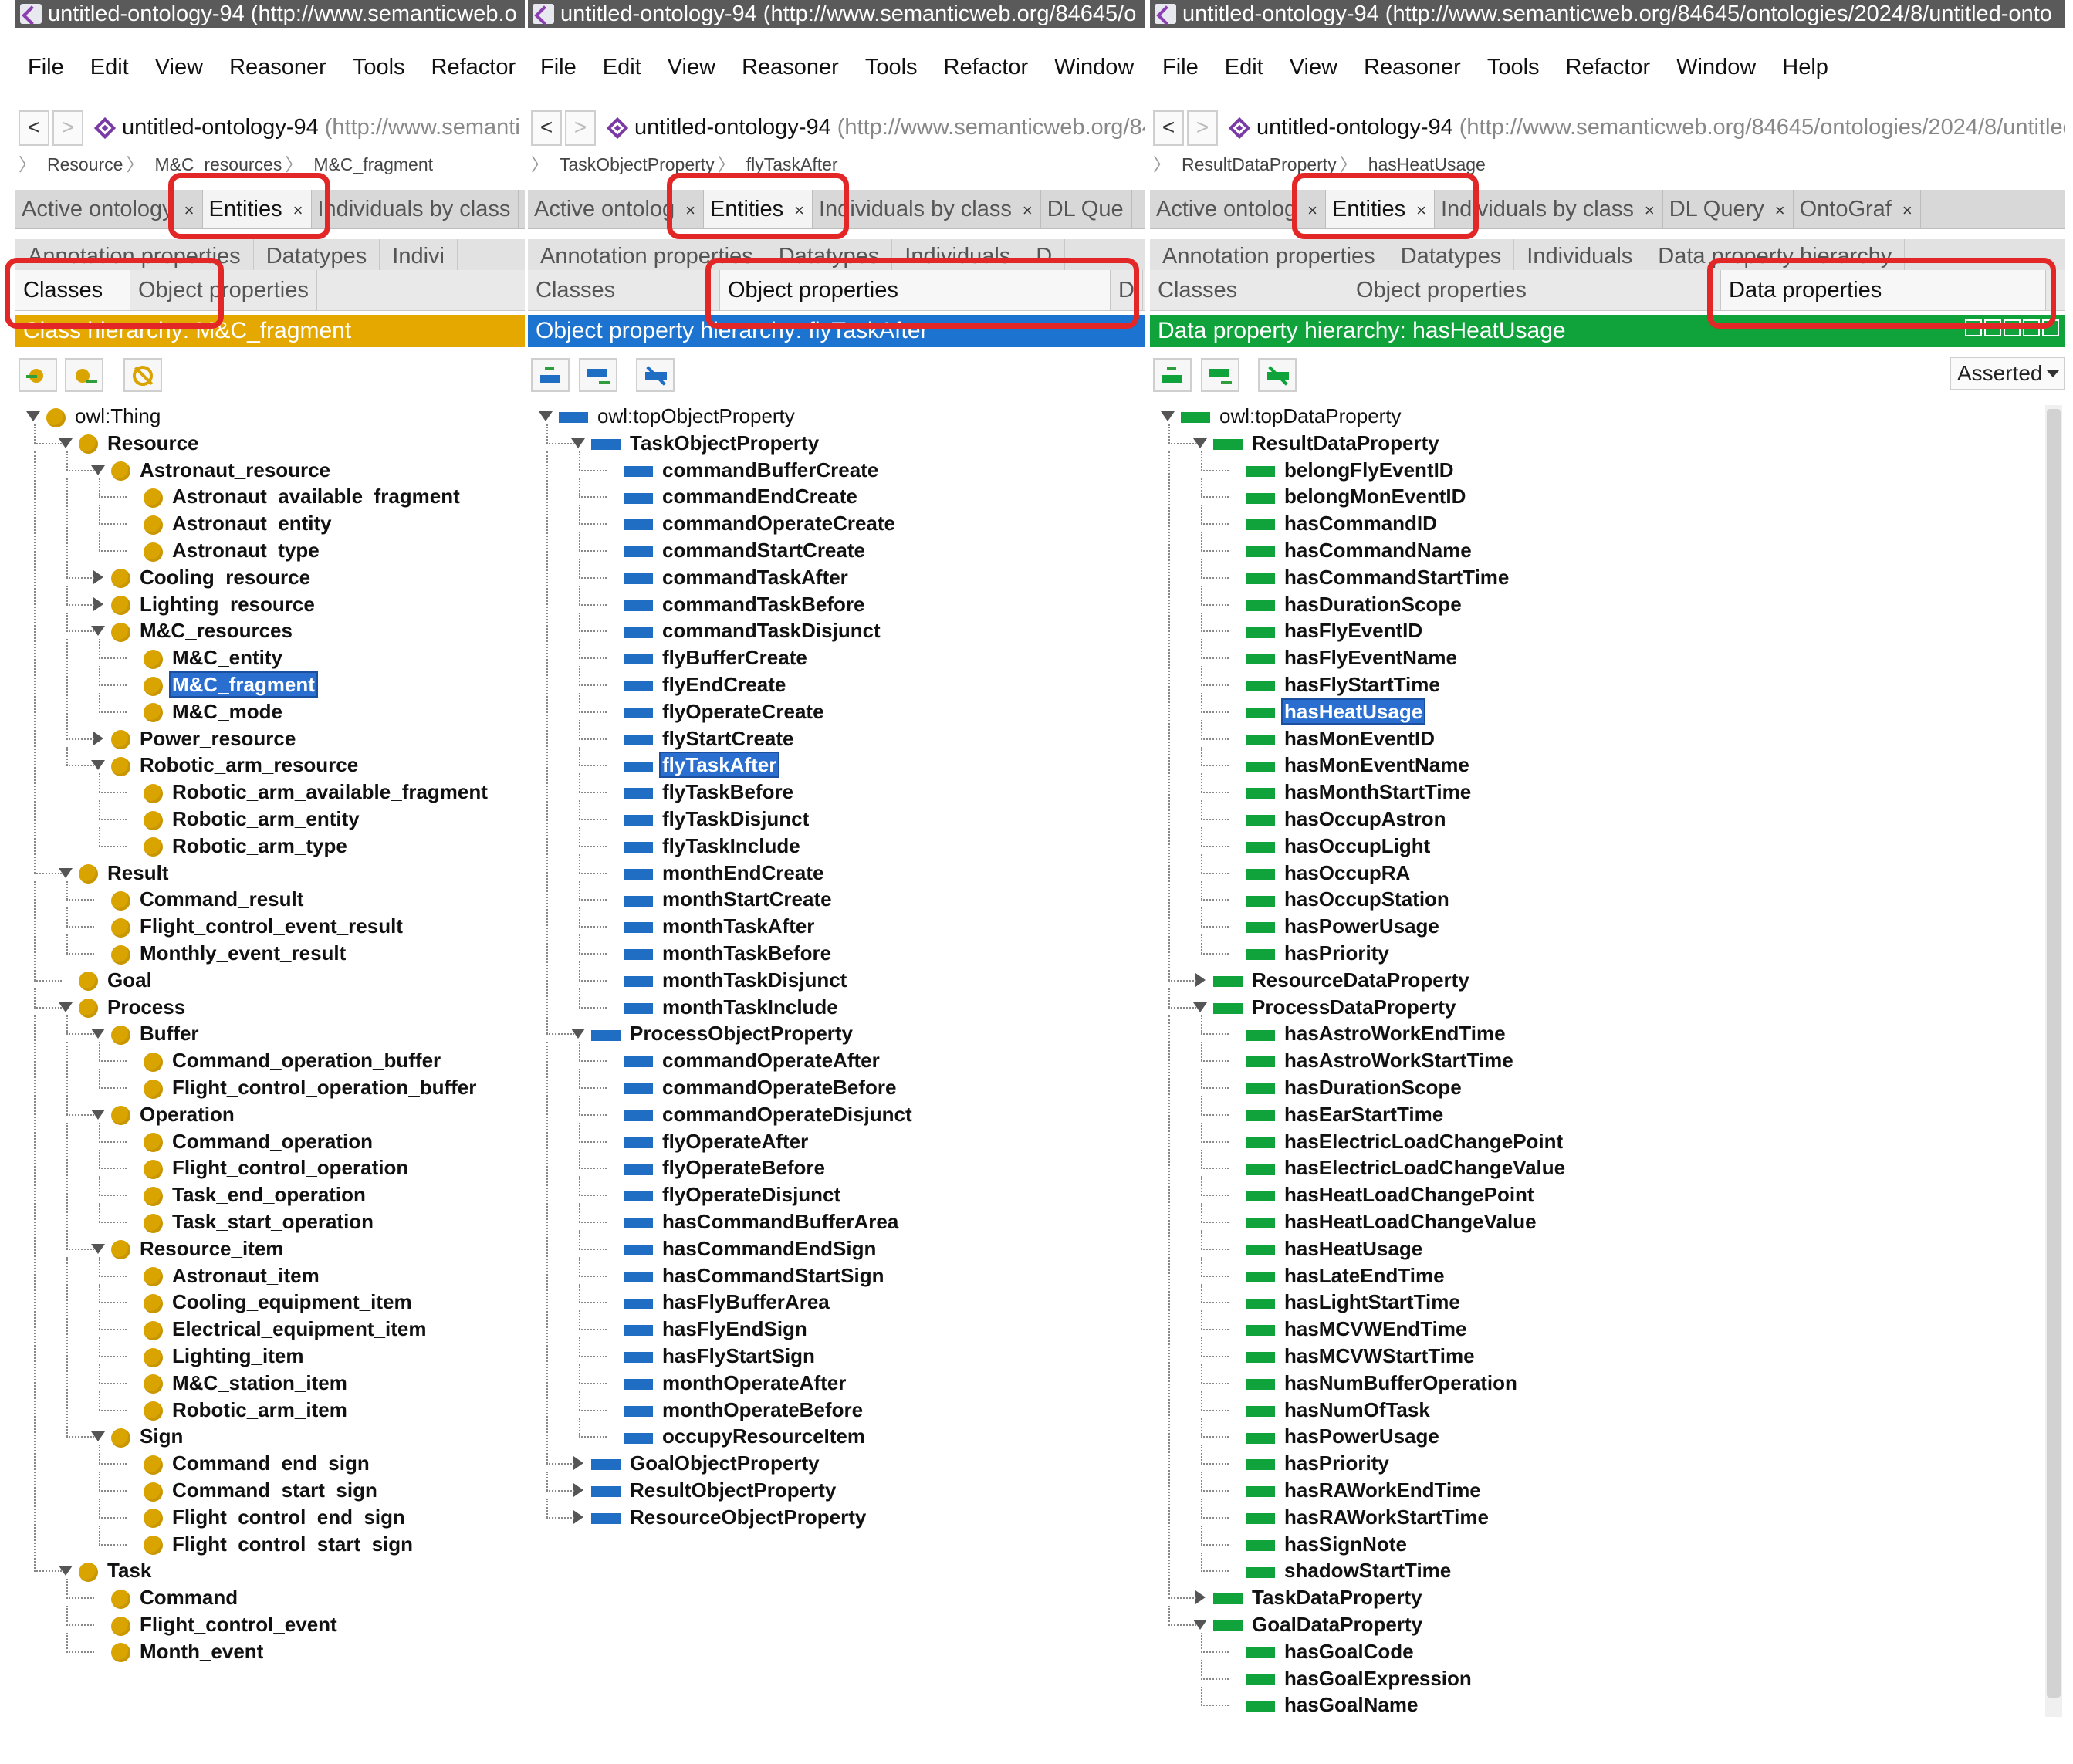 Image resolution: width=2073 pixels, height=1764 pixels. Describe the element at coordinates (551, 375) in the screenshot. I see `add-sub-property-icon` at that location.